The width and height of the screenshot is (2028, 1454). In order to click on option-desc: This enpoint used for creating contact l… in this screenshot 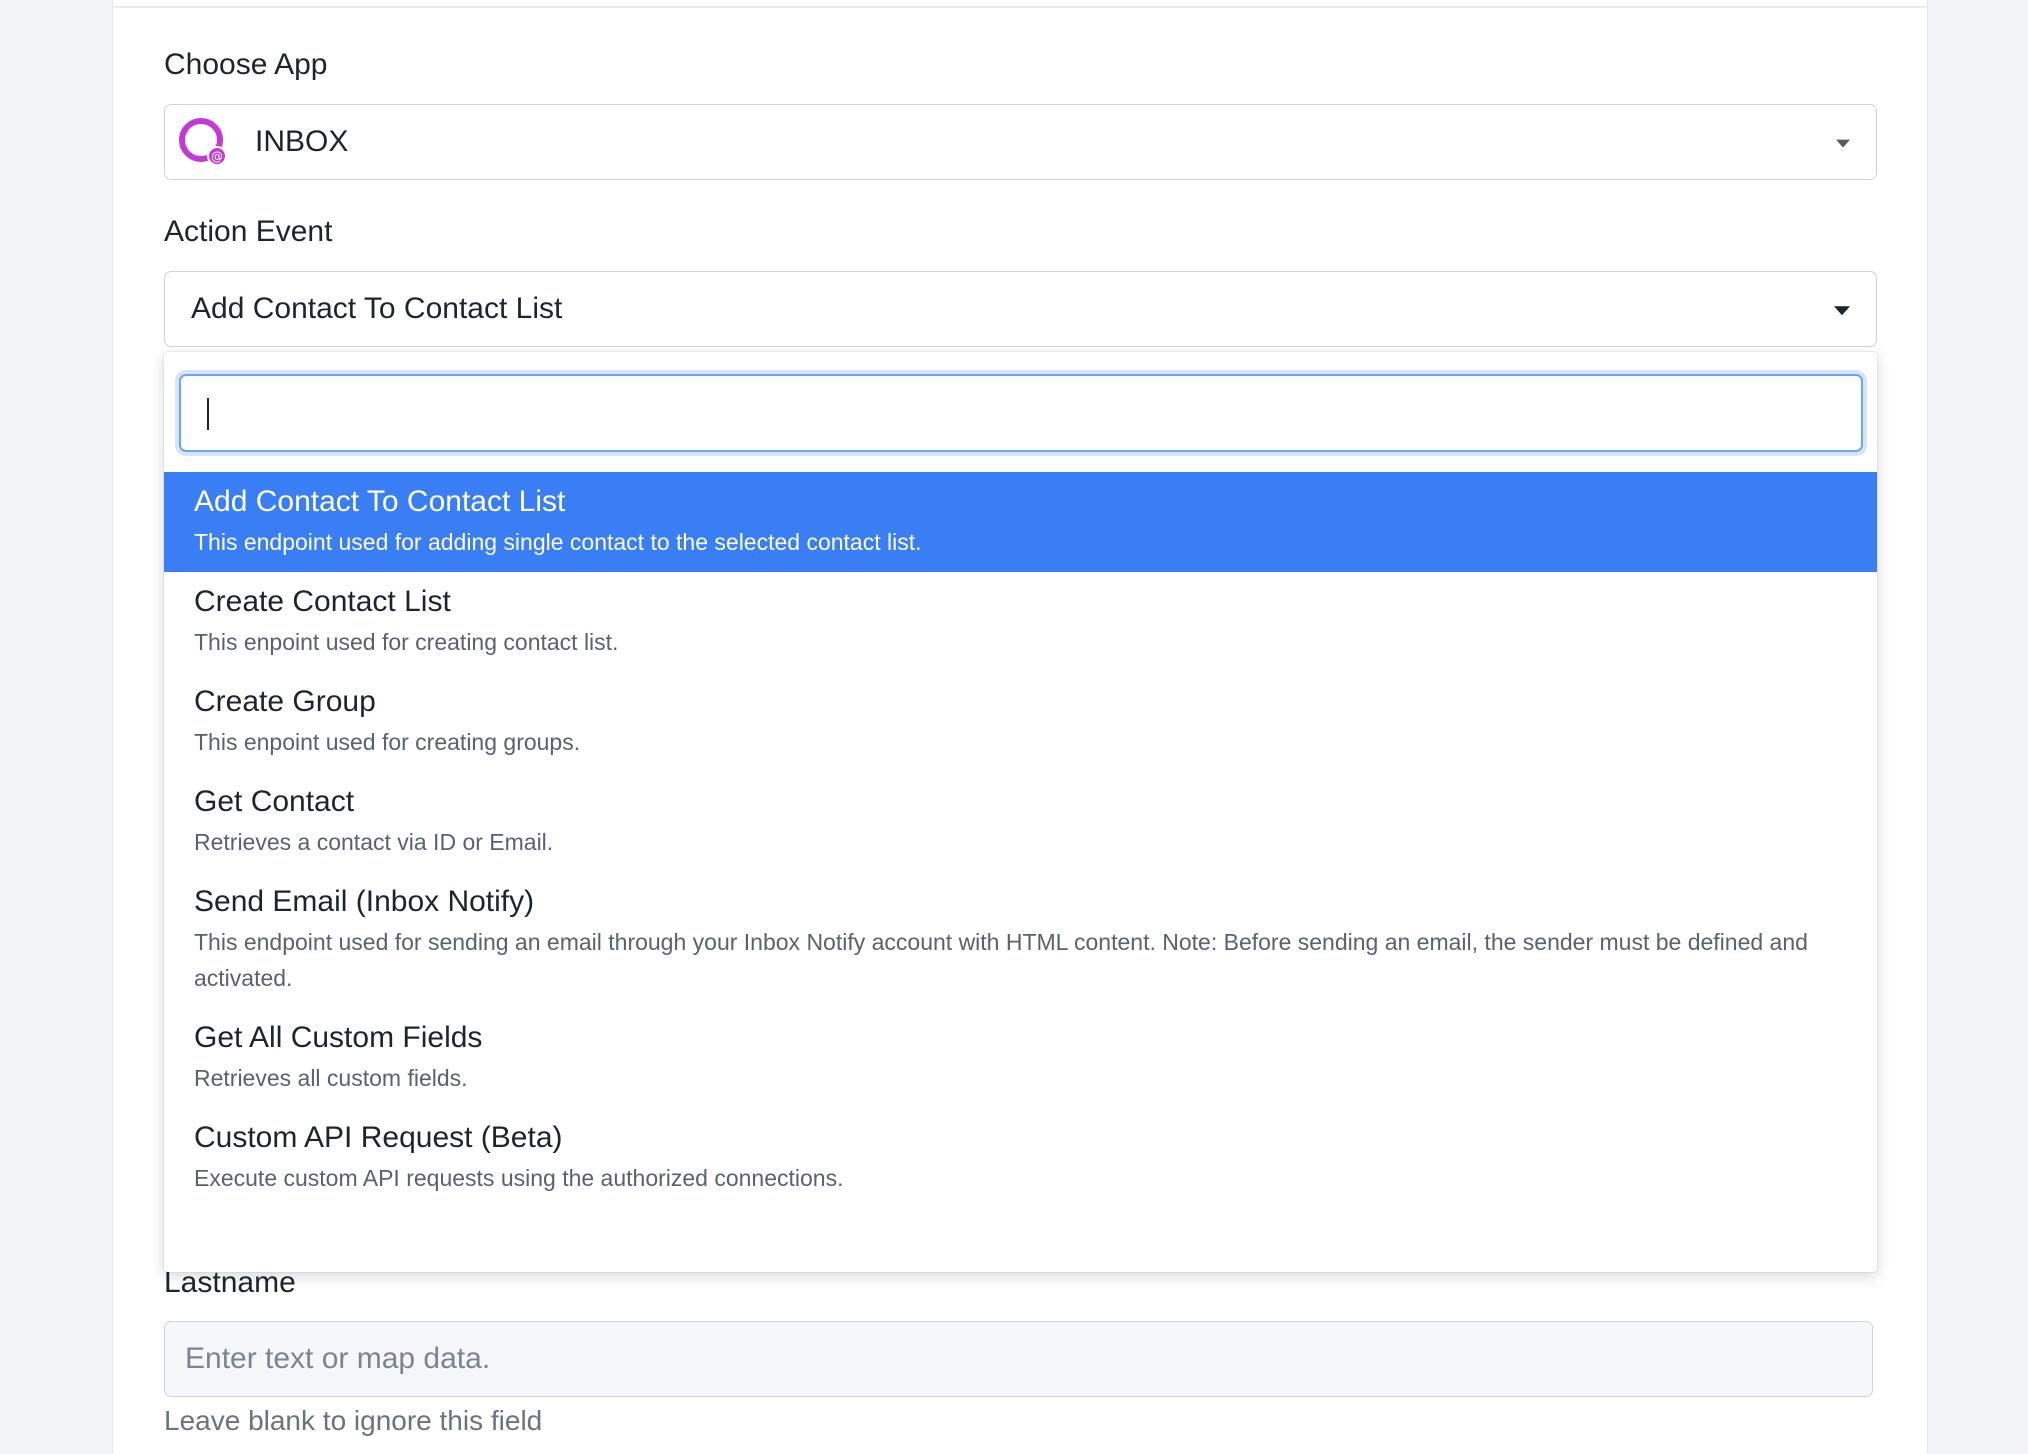, I will do `click(406, 642)`.